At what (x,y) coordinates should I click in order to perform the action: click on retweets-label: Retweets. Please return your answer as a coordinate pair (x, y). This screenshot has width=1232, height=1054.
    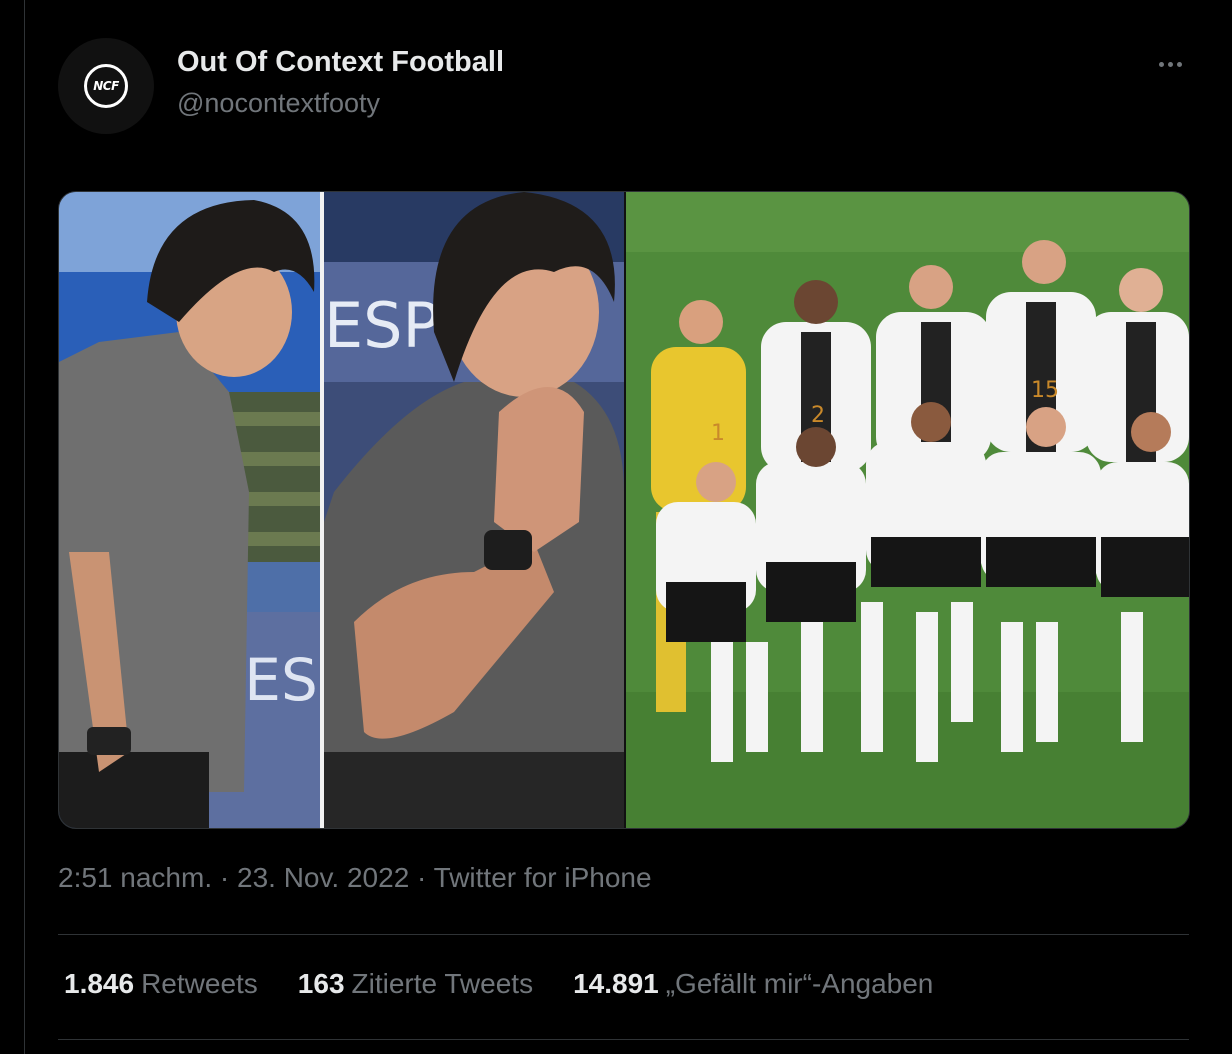
    Looking at the image, I should click on (199, 983).